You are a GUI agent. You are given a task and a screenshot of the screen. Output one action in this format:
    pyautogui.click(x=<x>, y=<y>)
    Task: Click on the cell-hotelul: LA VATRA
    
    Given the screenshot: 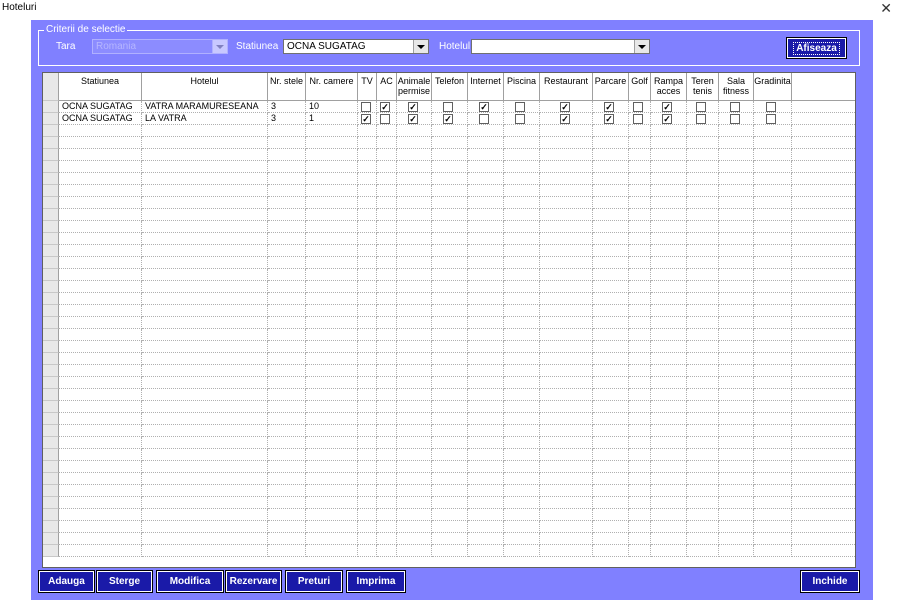 What is the action you would take?
    pyautogui.click(x=205, y=119)
    